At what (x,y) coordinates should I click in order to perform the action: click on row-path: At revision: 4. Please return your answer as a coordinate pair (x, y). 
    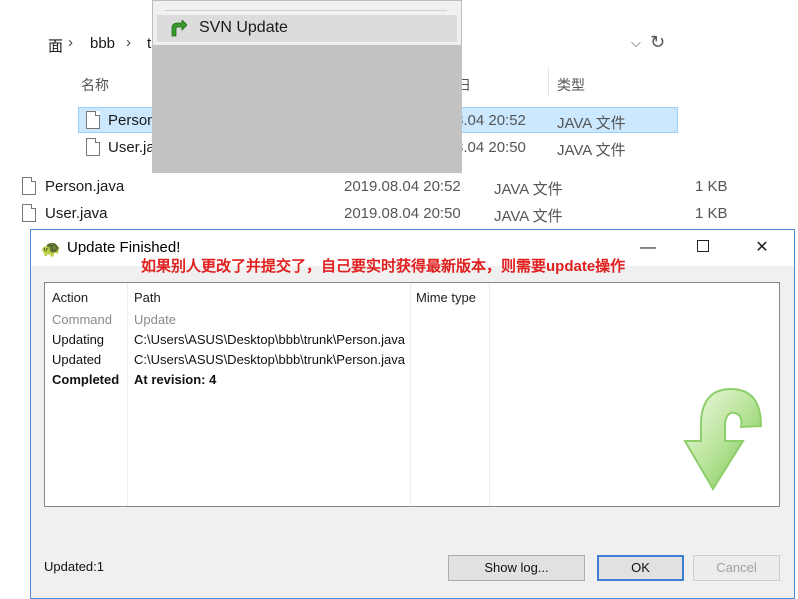
    Looking at the image, I should click on (175, 379).